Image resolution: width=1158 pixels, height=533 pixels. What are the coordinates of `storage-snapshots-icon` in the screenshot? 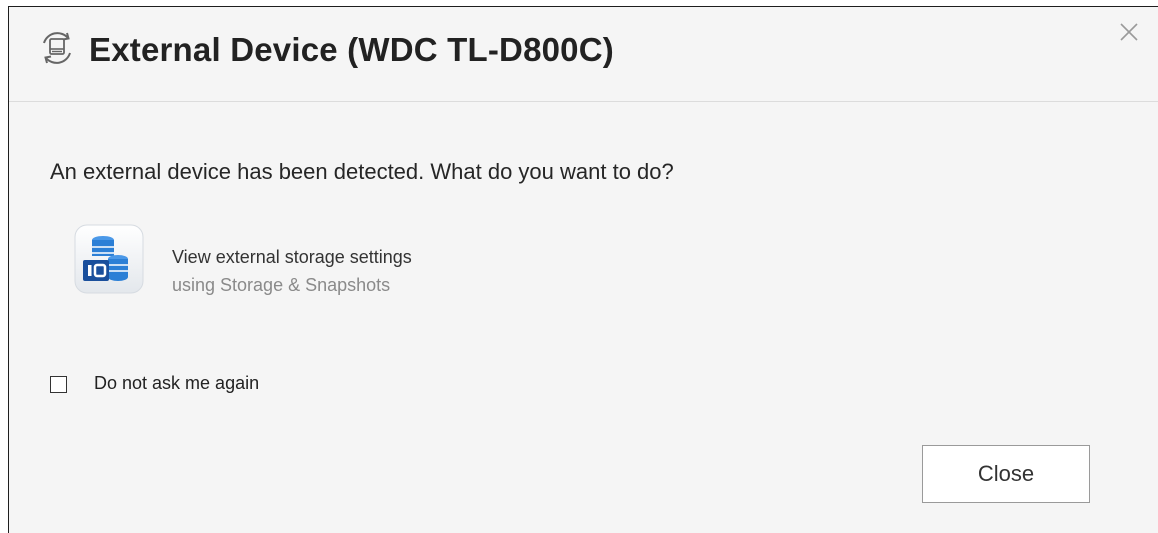 It's located at (109, 259).